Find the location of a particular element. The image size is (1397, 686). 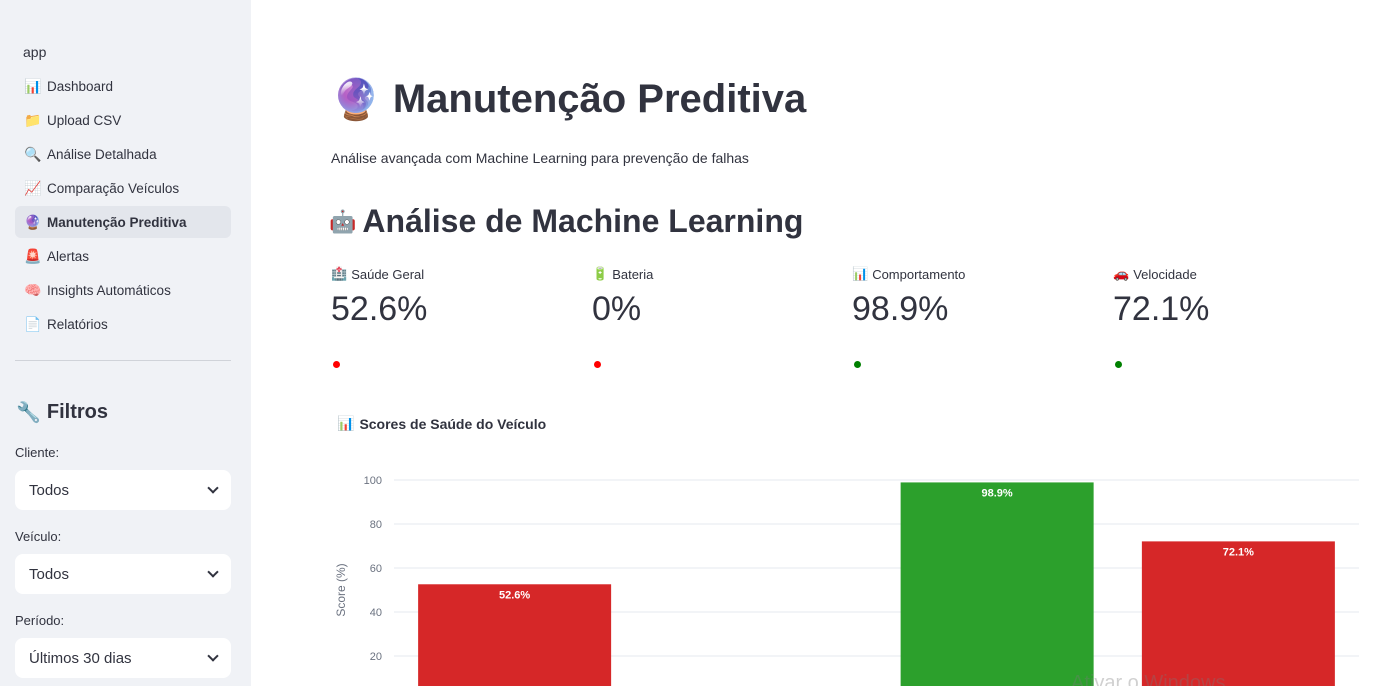

section-heading: 🤖 Análise de Machine Learning is located at coordinates (566, 221).